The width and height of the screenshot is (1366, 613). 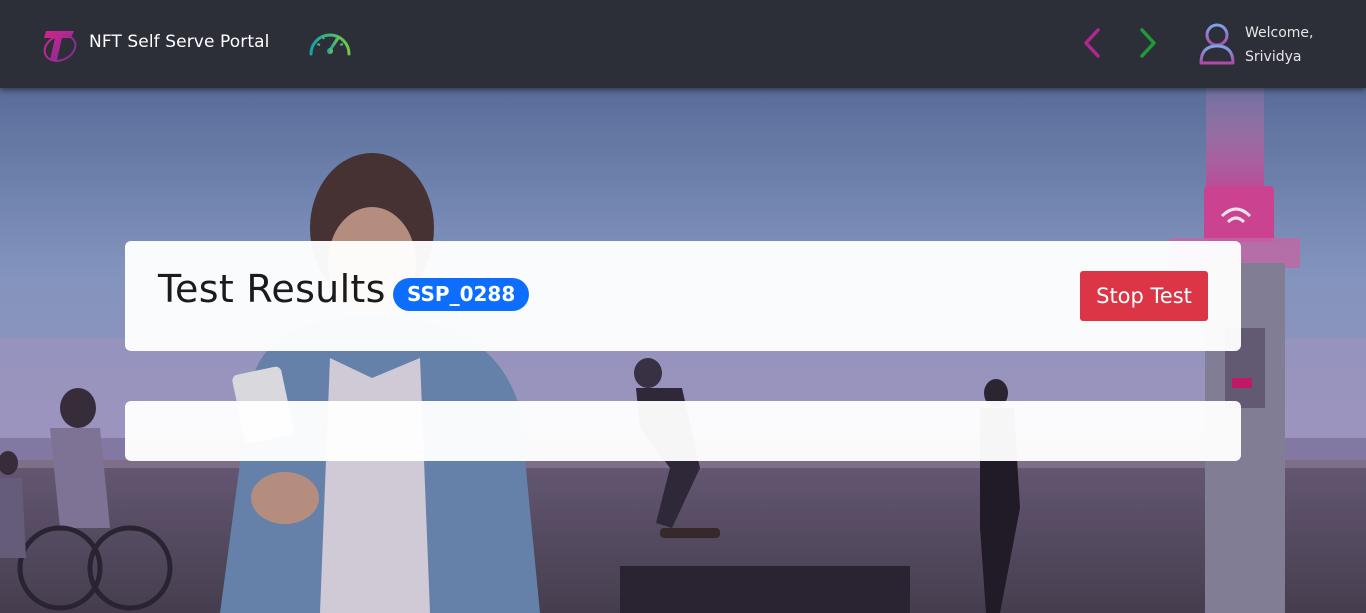 What do you see at coordinates (461, 294) in the screenshot?
I see `test-id-badge: SSP_0288` at bounding box center [461, 294].